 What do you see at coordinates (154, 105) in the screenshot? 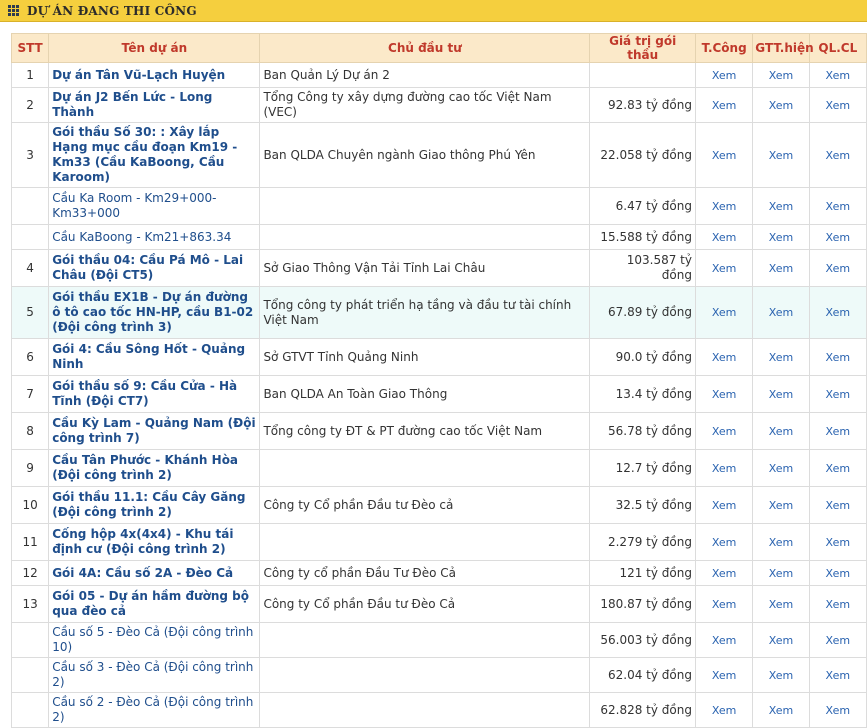
I see `project-name-link: Dự án J2 Bến Lức - Long Thành` at bounding box center [154, 105].